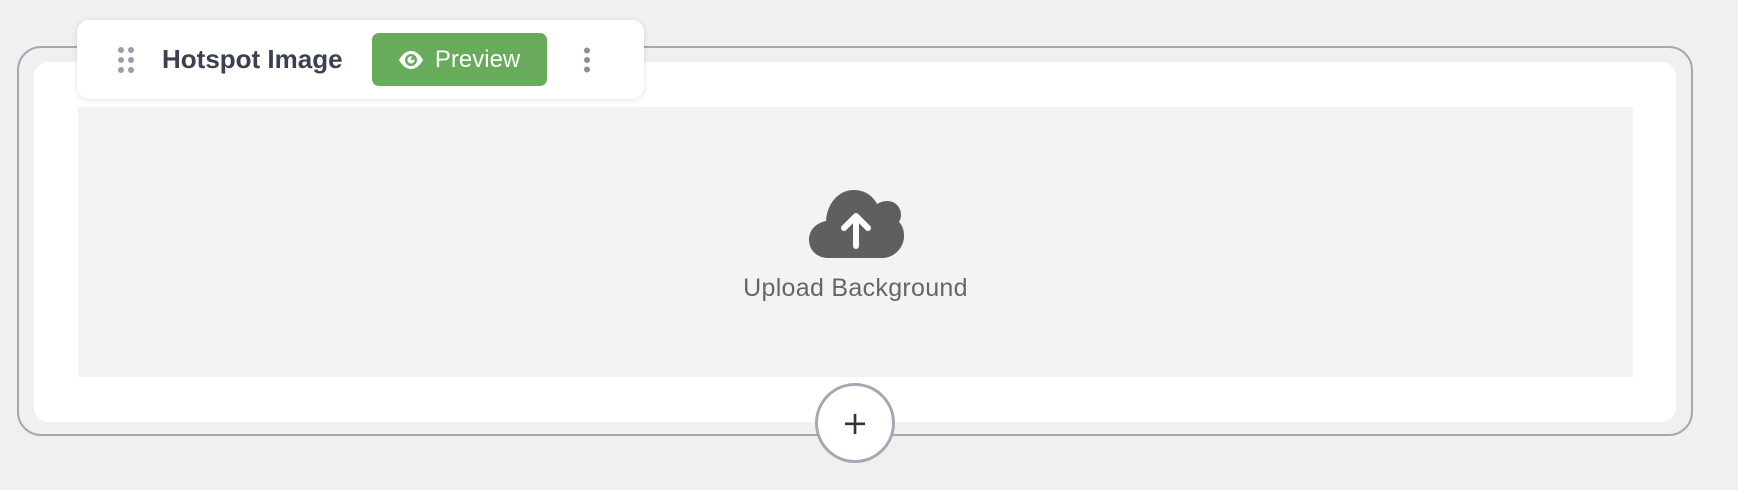 This screenshot has width=1738, height=490. I want to click on preview-button-label: Preview, so click(477, 59).